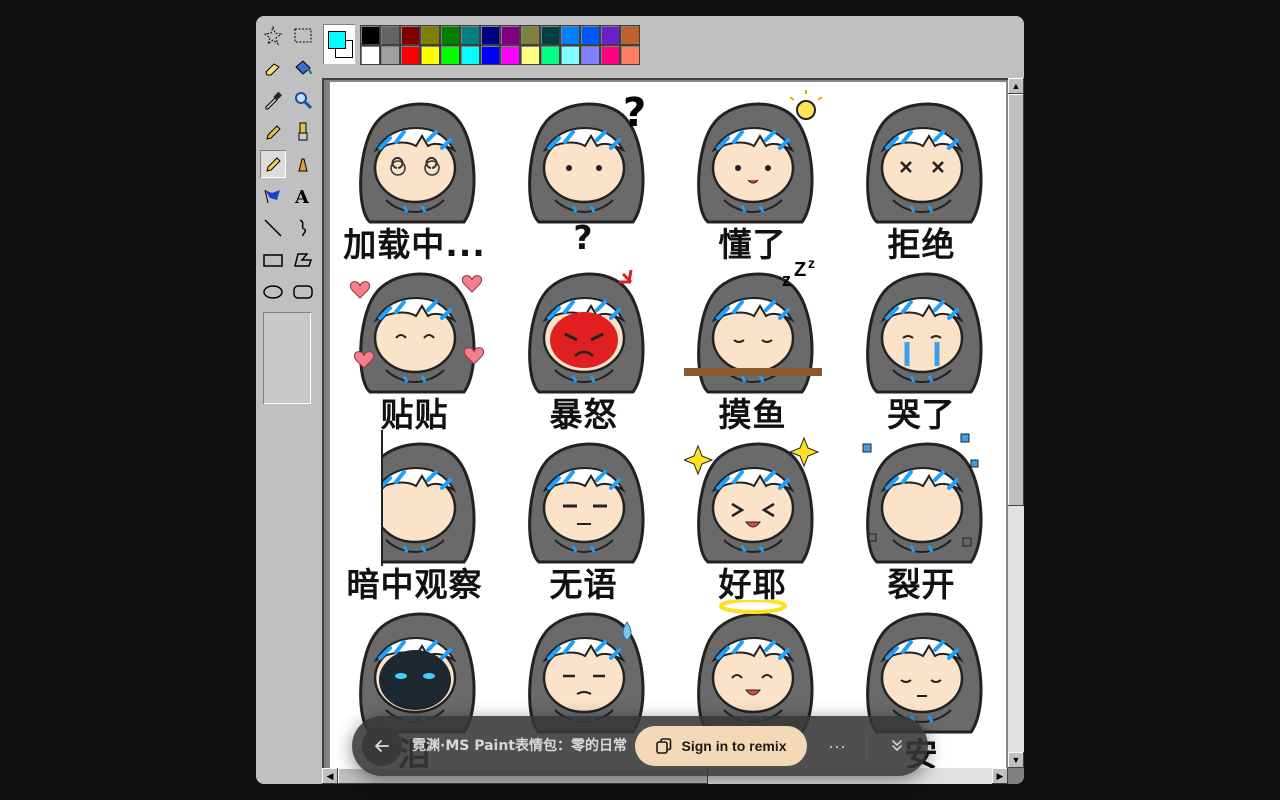  I want to click on foreground-color-swatch, so click(337, 40).